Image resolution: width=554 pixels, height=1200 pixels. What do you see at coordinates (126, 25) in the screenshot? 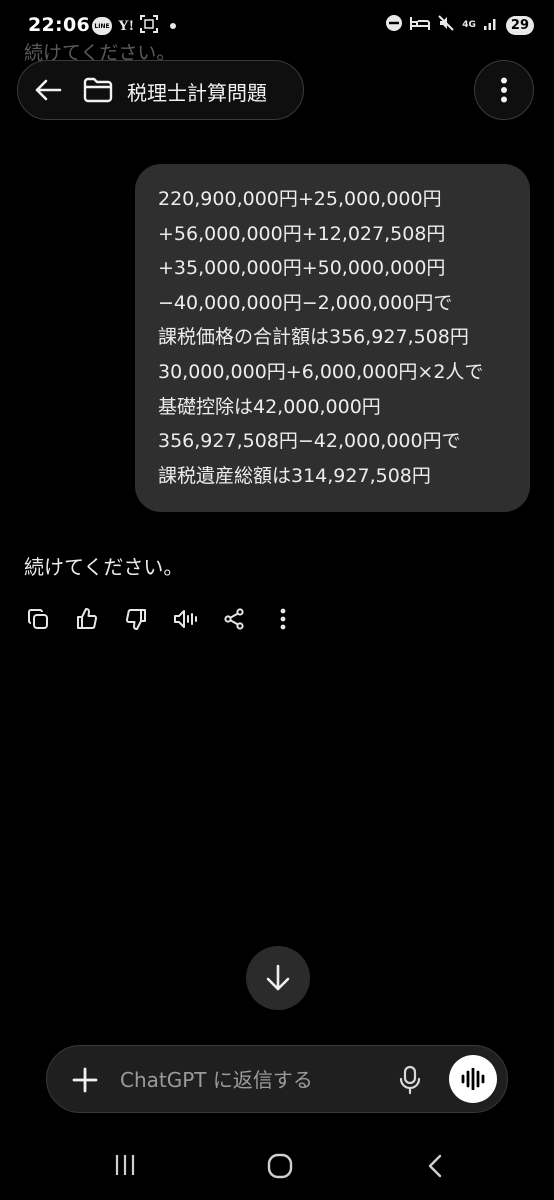
I see `yahoo-app-icon: Y!` at bounding box center [126, 25].